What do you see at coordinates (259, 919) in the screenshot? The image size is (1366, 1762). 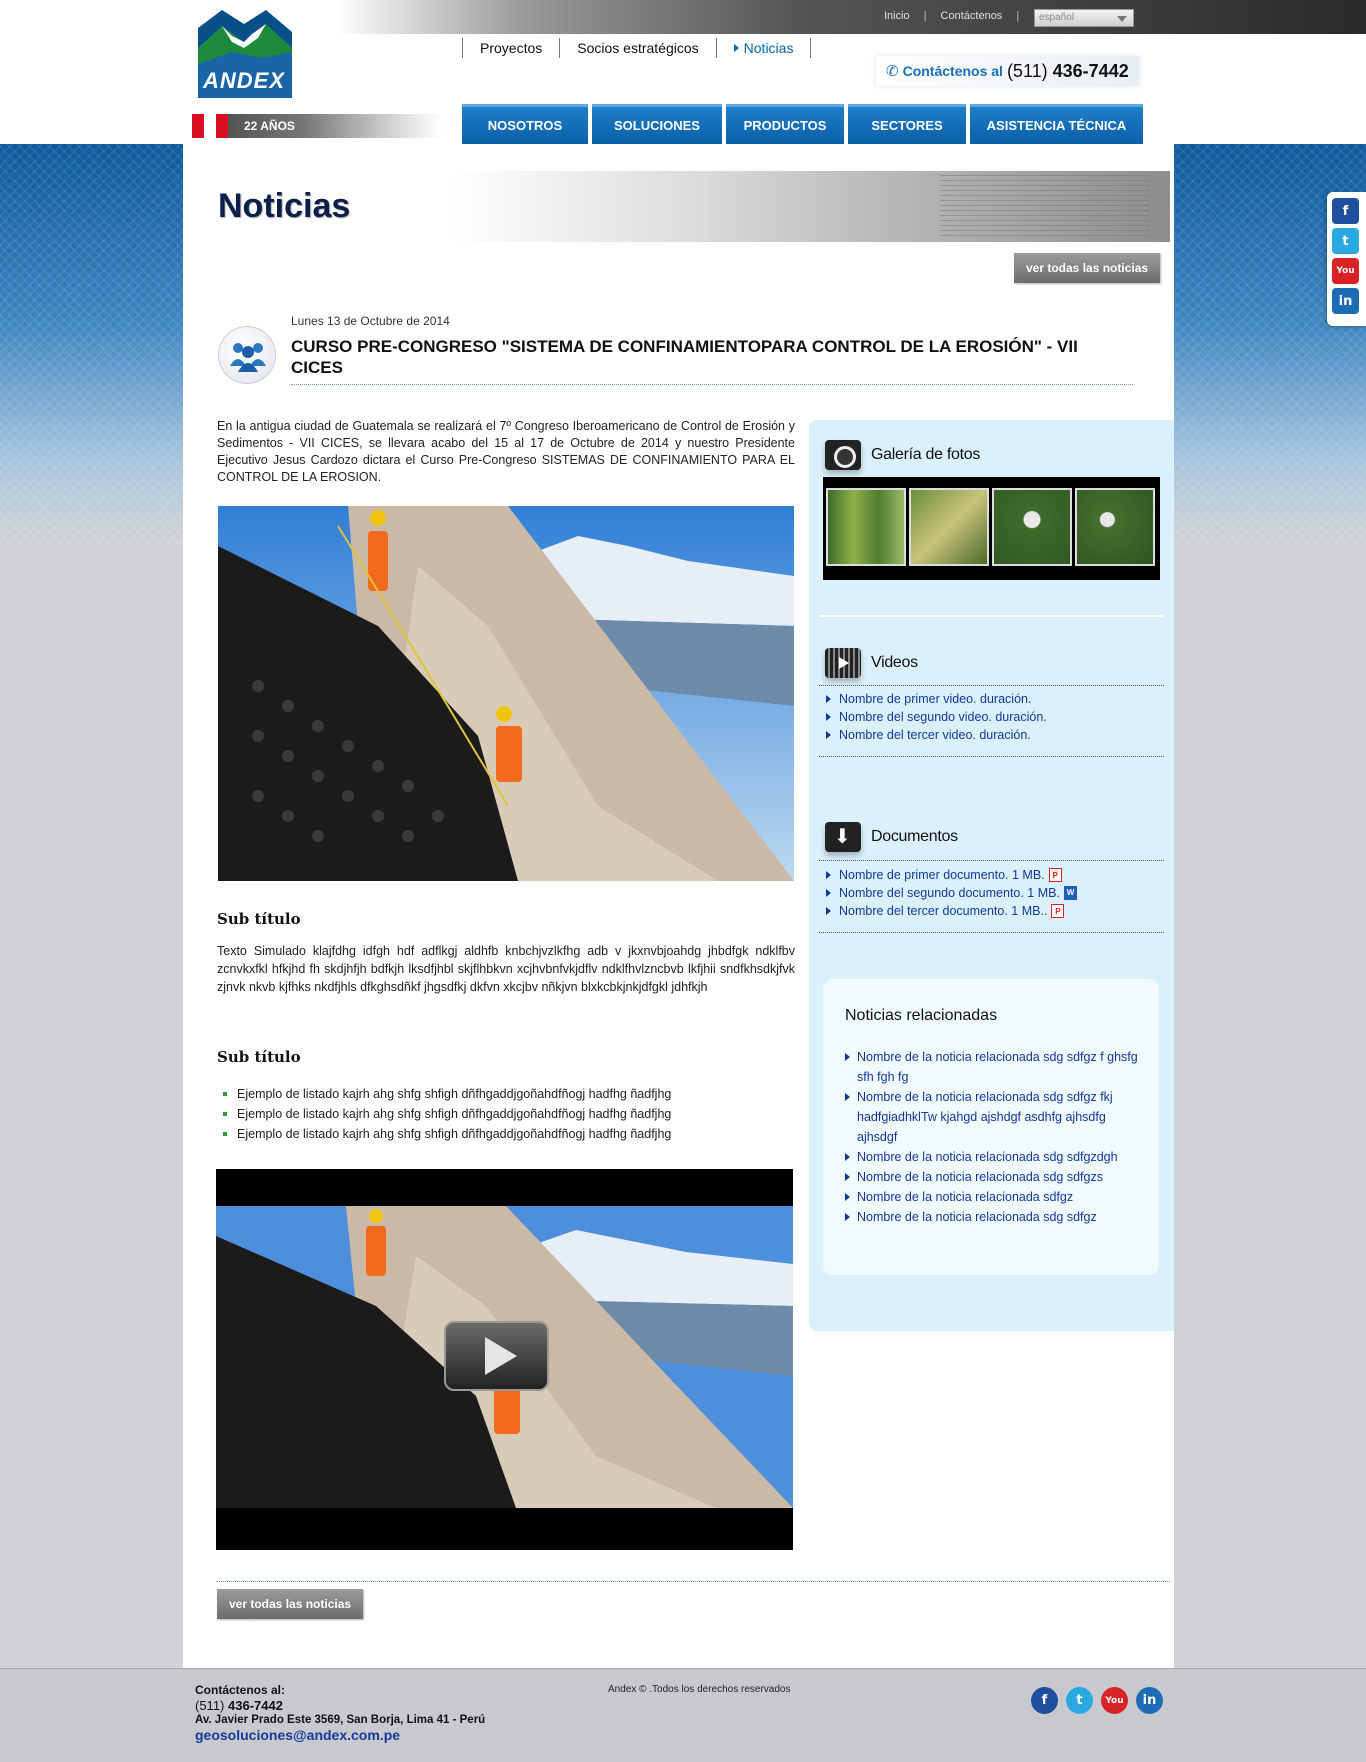 I see `sub-title-1: Sub título` at bounding box center [259, 919].